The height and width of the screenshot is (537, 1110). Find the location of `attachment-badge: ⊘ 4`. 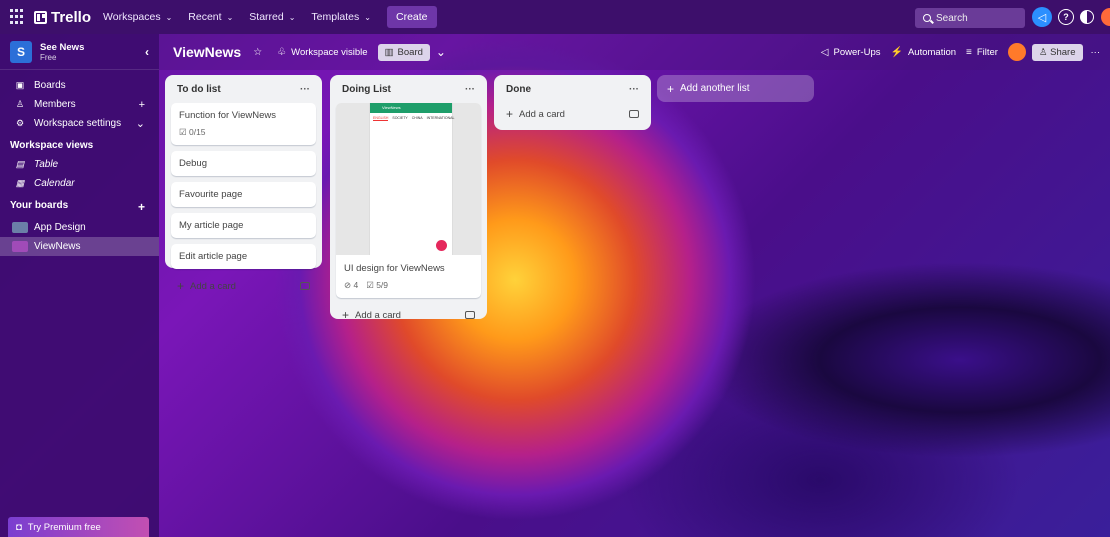

attachment-badge: ⊘ 4 is located at coordinates (351, 285).